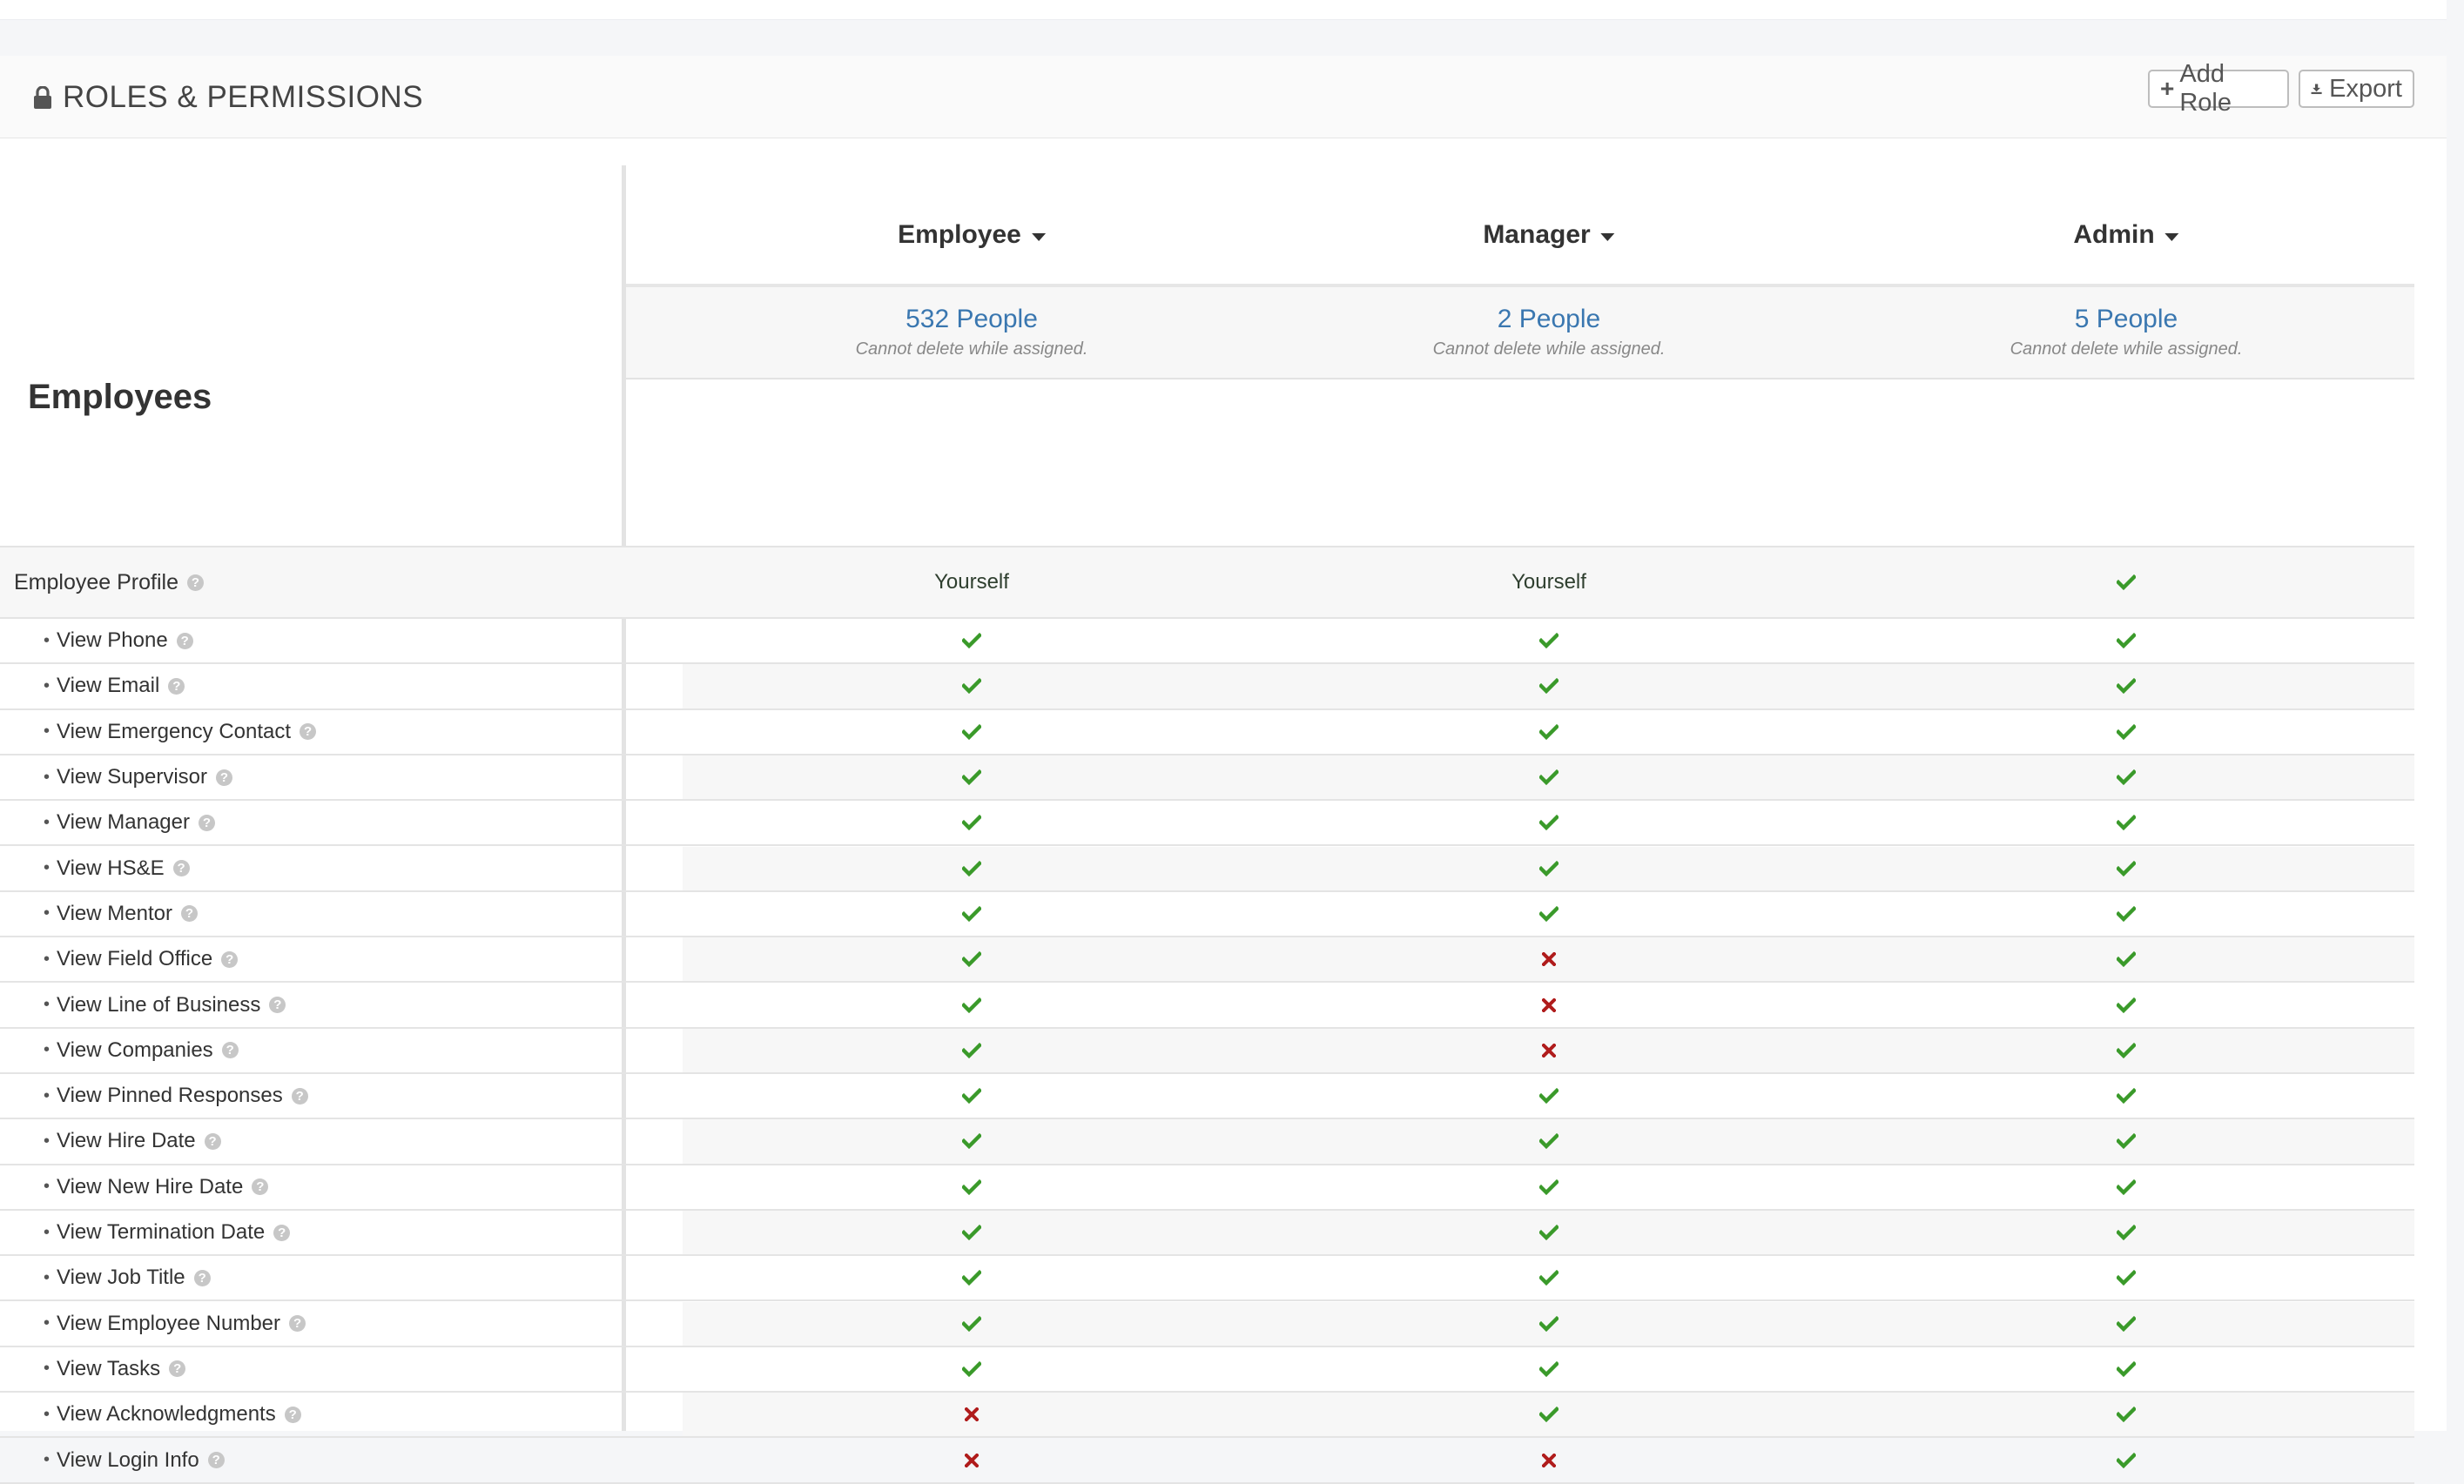  What do you see at coordinates (972, 235) in the screenshot?
I see `role-dropdown-employee: Employee` at bounding box center [972, 235].